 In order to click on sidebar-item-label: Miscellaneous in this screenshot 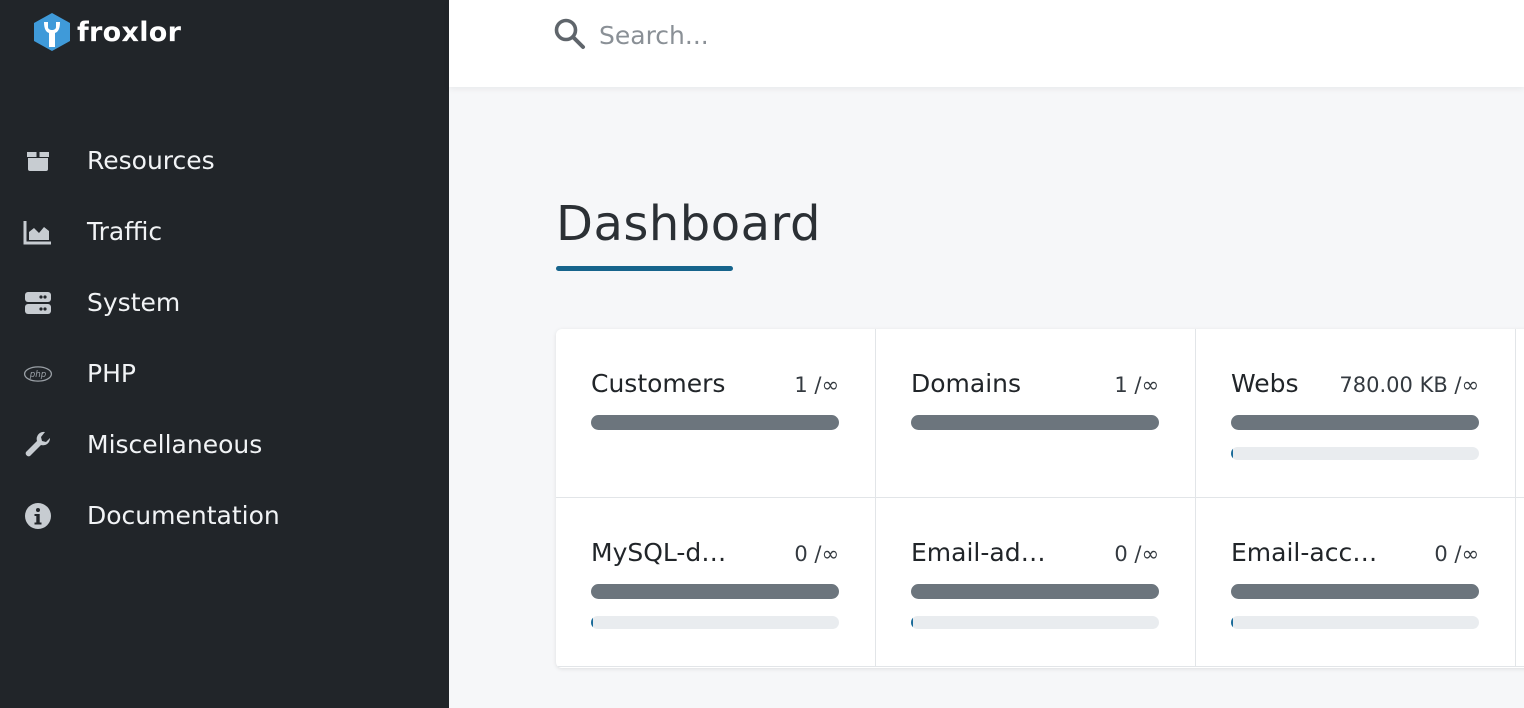, I will do `click(175, 444)`.